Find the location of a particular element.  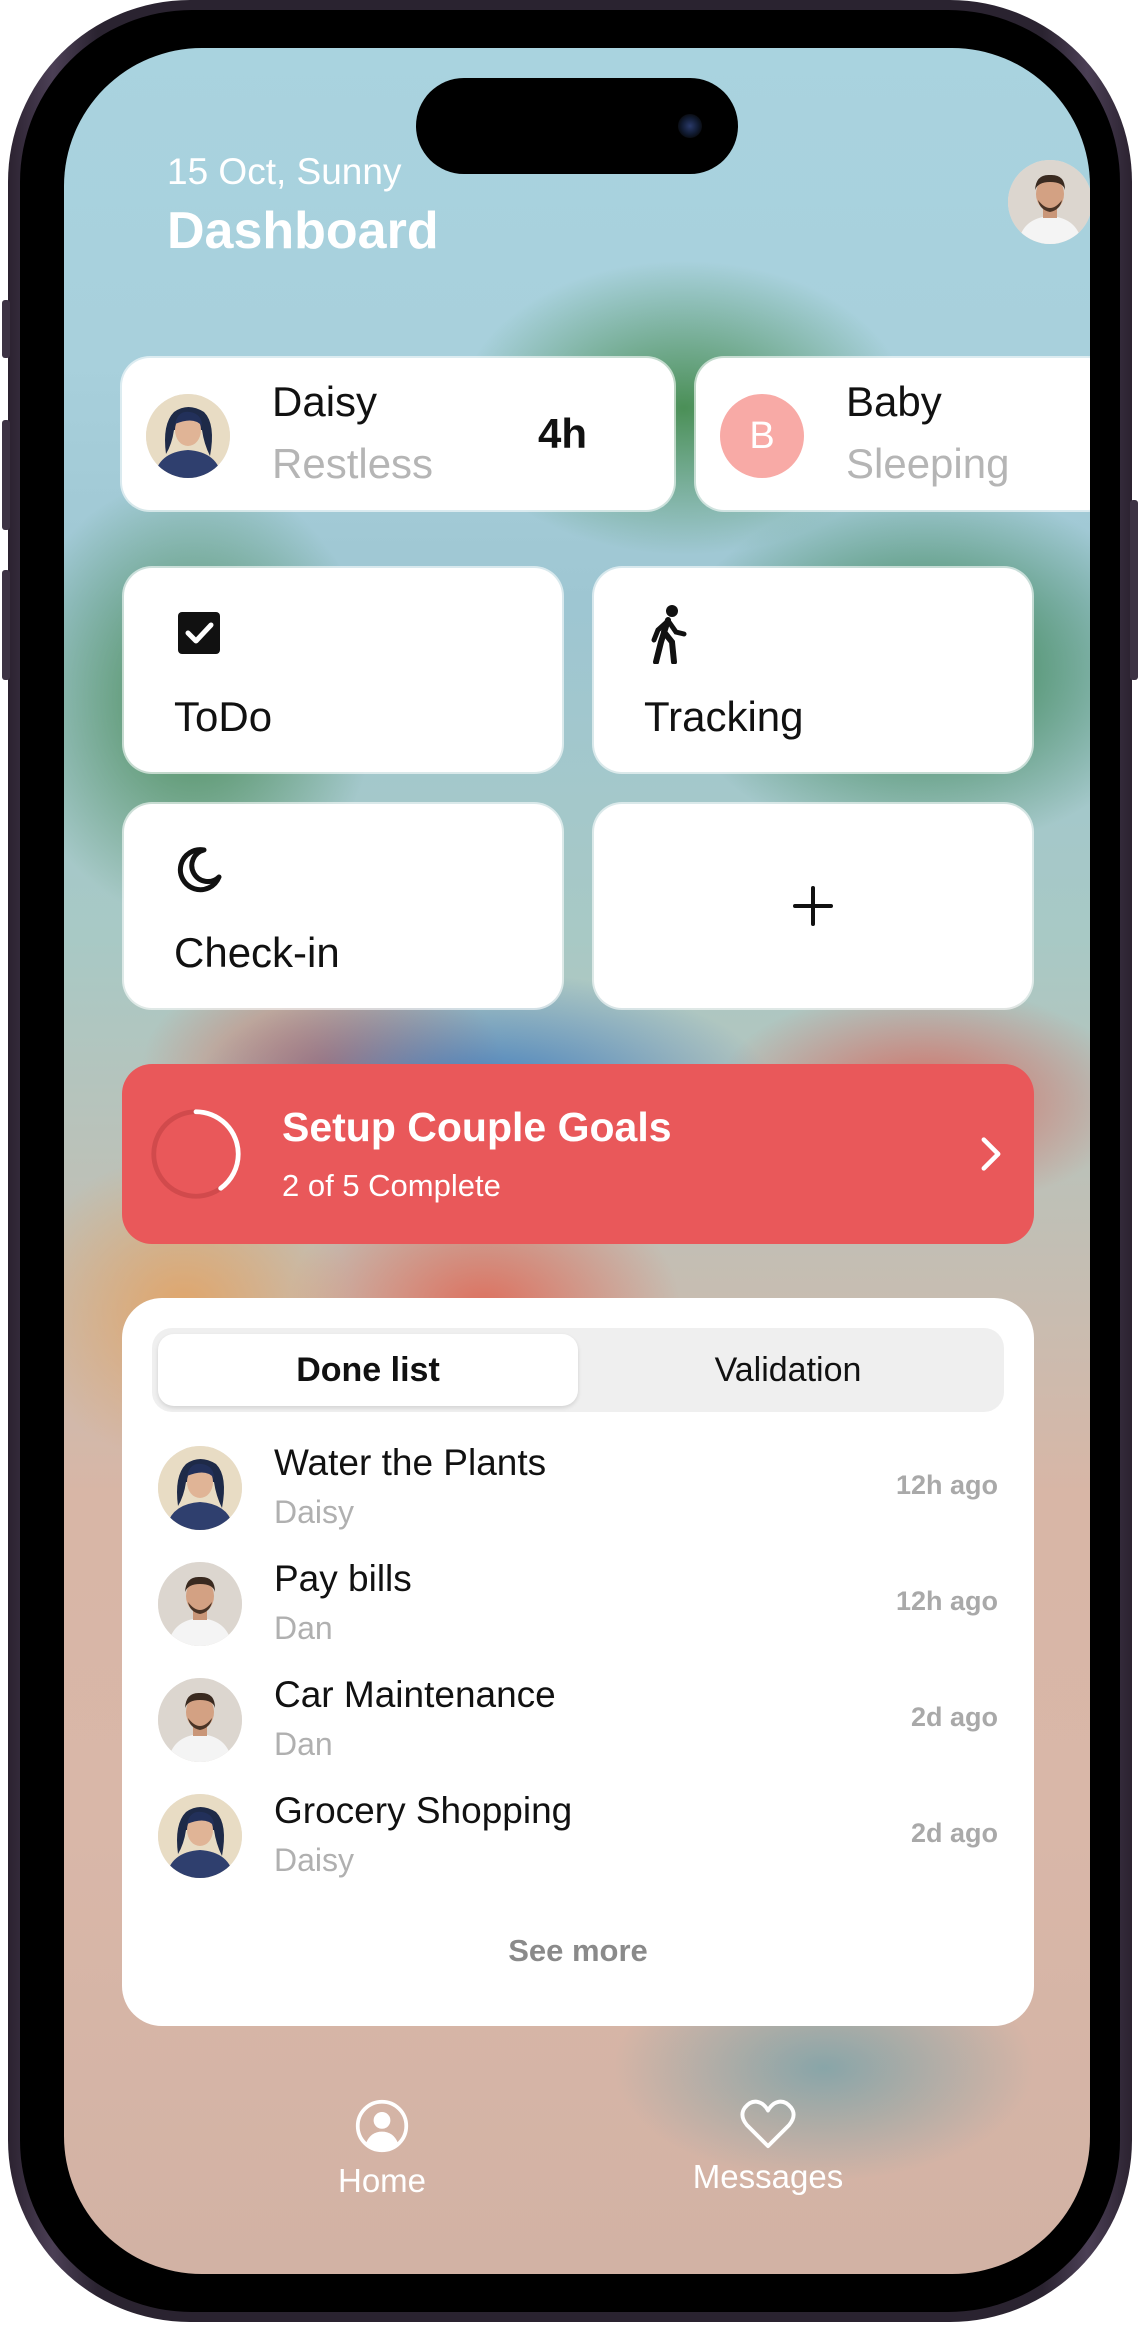

list-item: Pay bills Dan 12h ago is located at coordinates (578, 1608).